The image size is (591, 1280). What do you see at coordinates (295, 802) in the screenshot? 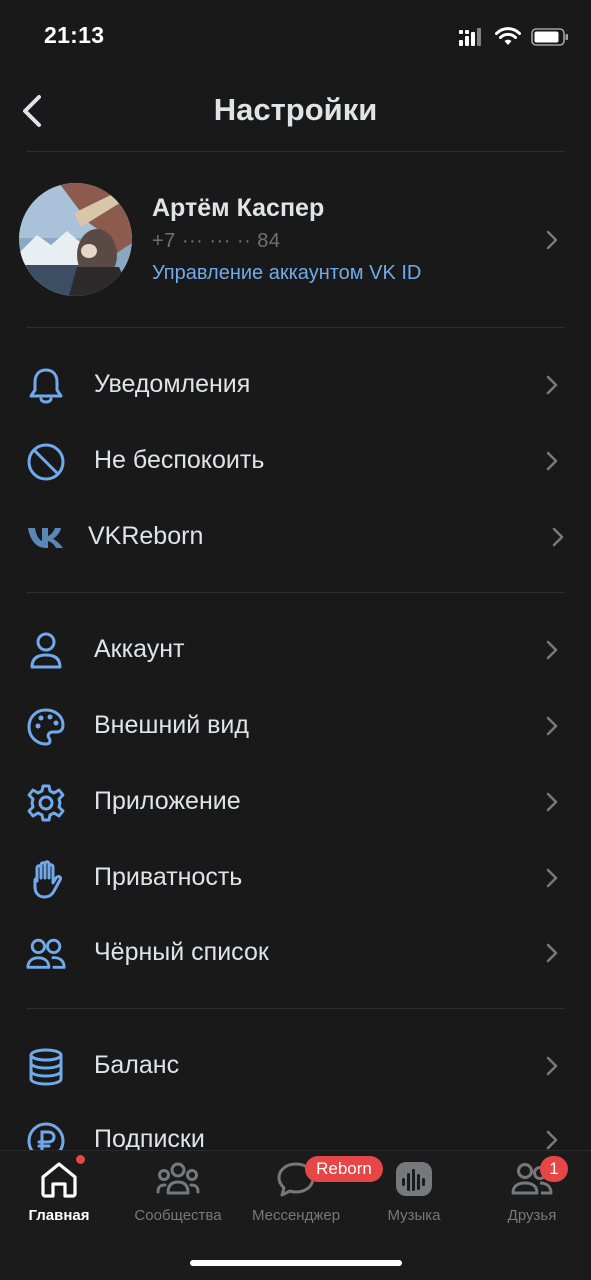
I see `menu-item-app: Приложение` at bounding box center [295, 802].